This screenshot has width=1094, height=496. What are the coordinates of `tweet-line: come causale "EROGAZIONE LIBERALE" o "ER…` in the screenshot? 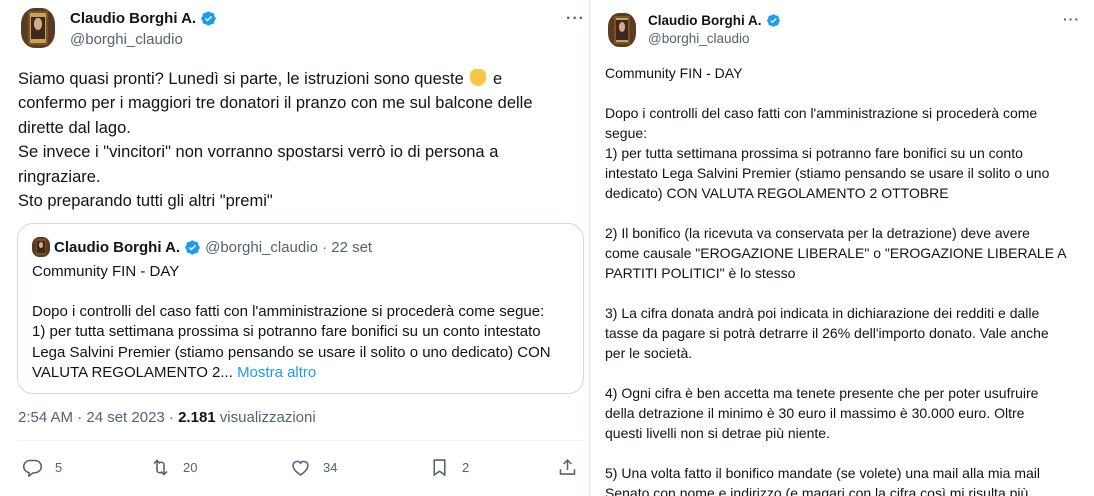 It's located at (836, 253).